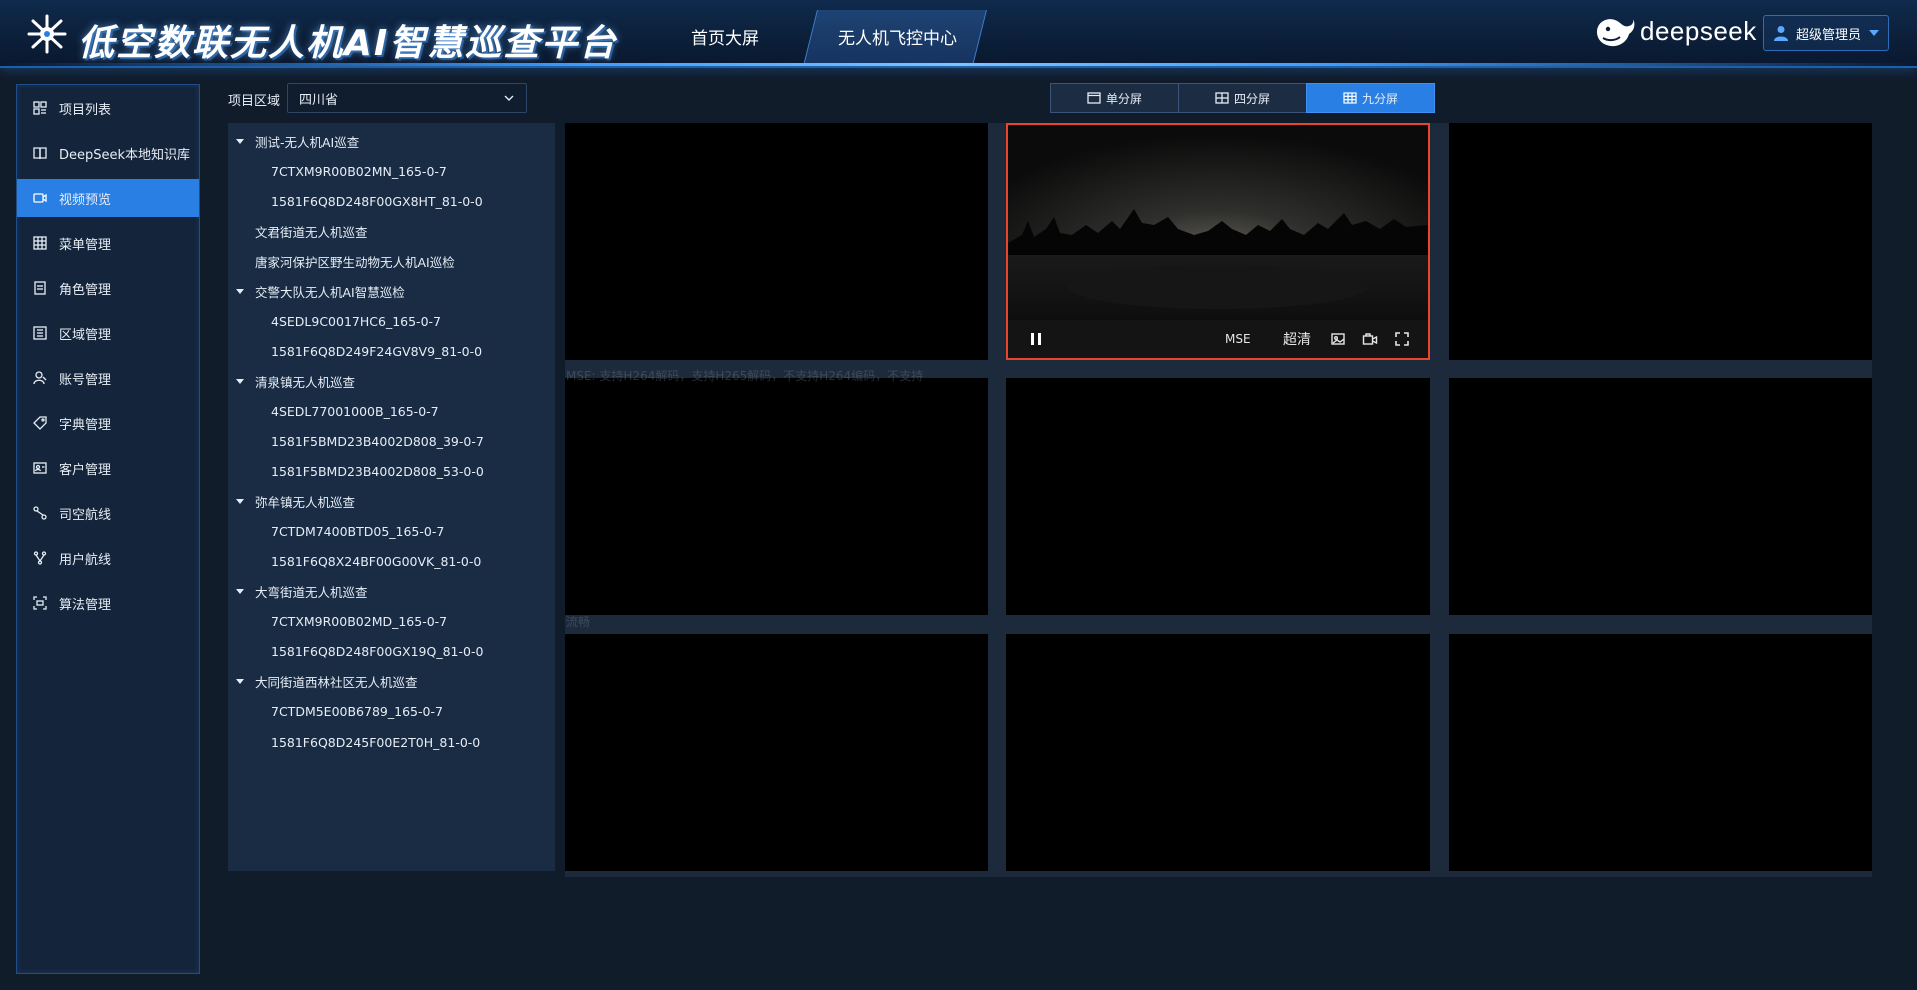  I want to click on sidebar-item-video-preview: 视频预览, so click(108, 198).